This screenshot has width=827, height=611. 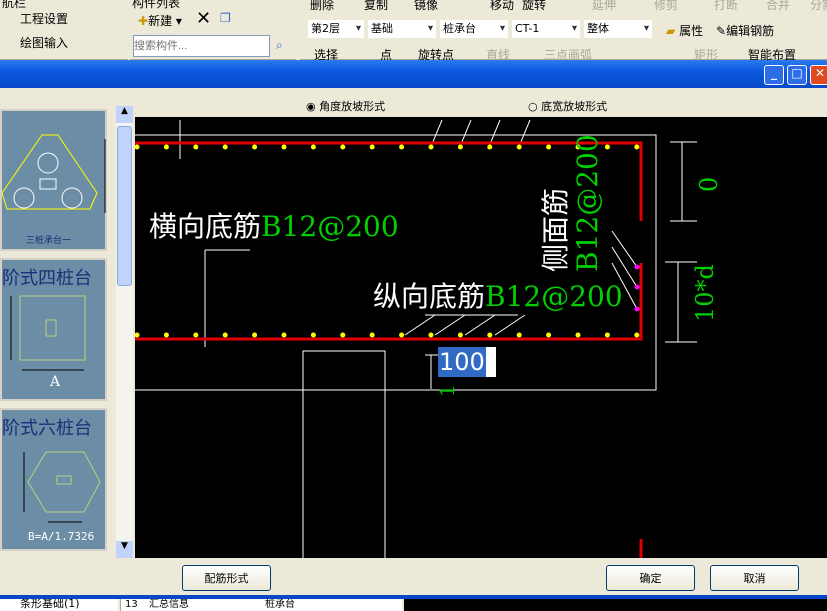 I want to click on toolbar-button: 删除, so click(x=322, y=6).